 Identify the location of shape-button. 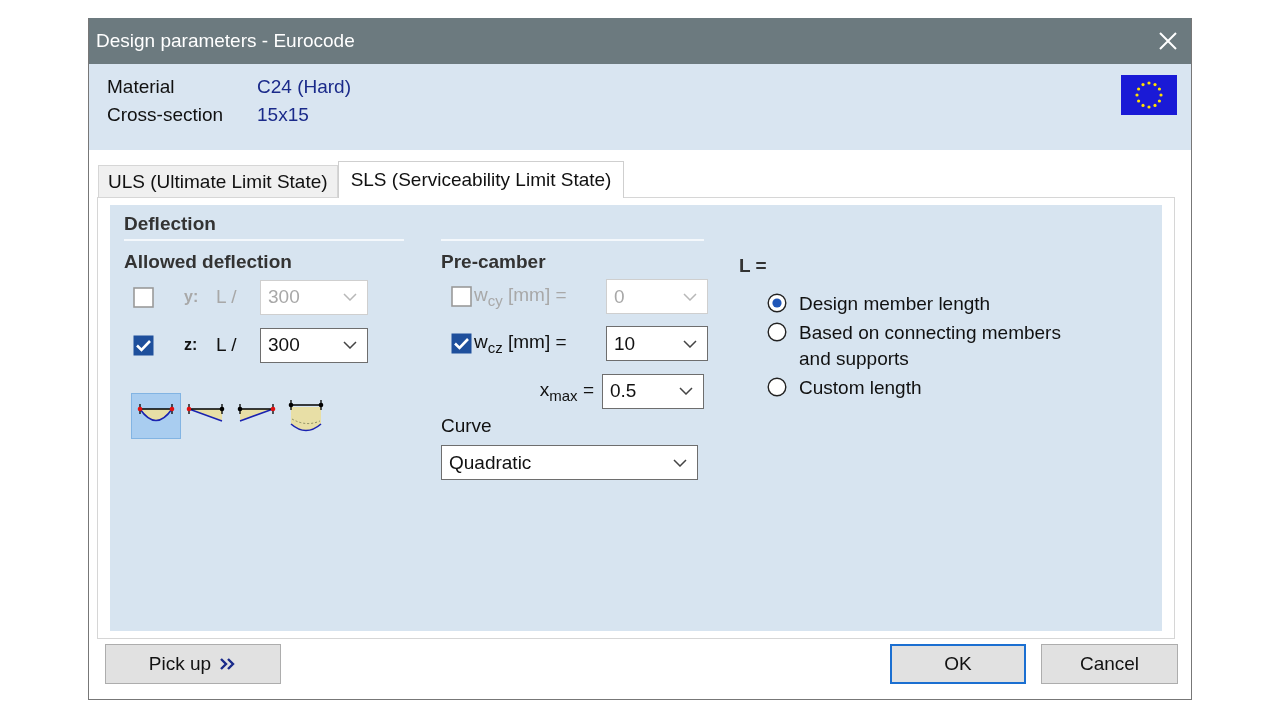
(156, 416).